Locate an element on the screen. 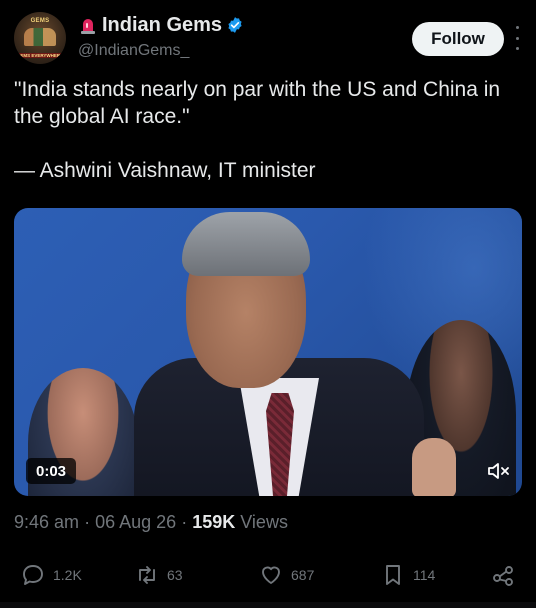 The image size is (536, 608). author-name-row: Indian Gems is located at coordinates (161, 25).